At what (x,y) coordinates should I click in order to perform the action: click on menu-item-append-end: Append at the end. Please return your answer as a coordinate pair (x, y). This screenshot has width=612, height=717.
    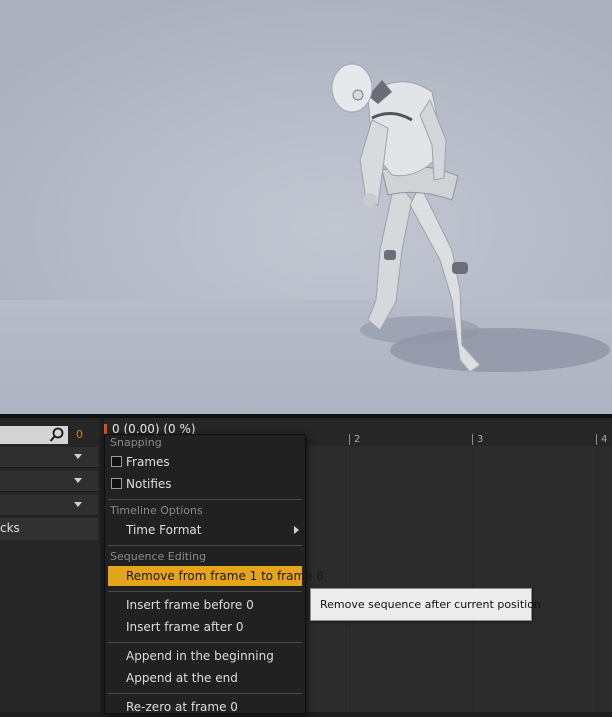
    Looking at the image, I should click on (205, 678).